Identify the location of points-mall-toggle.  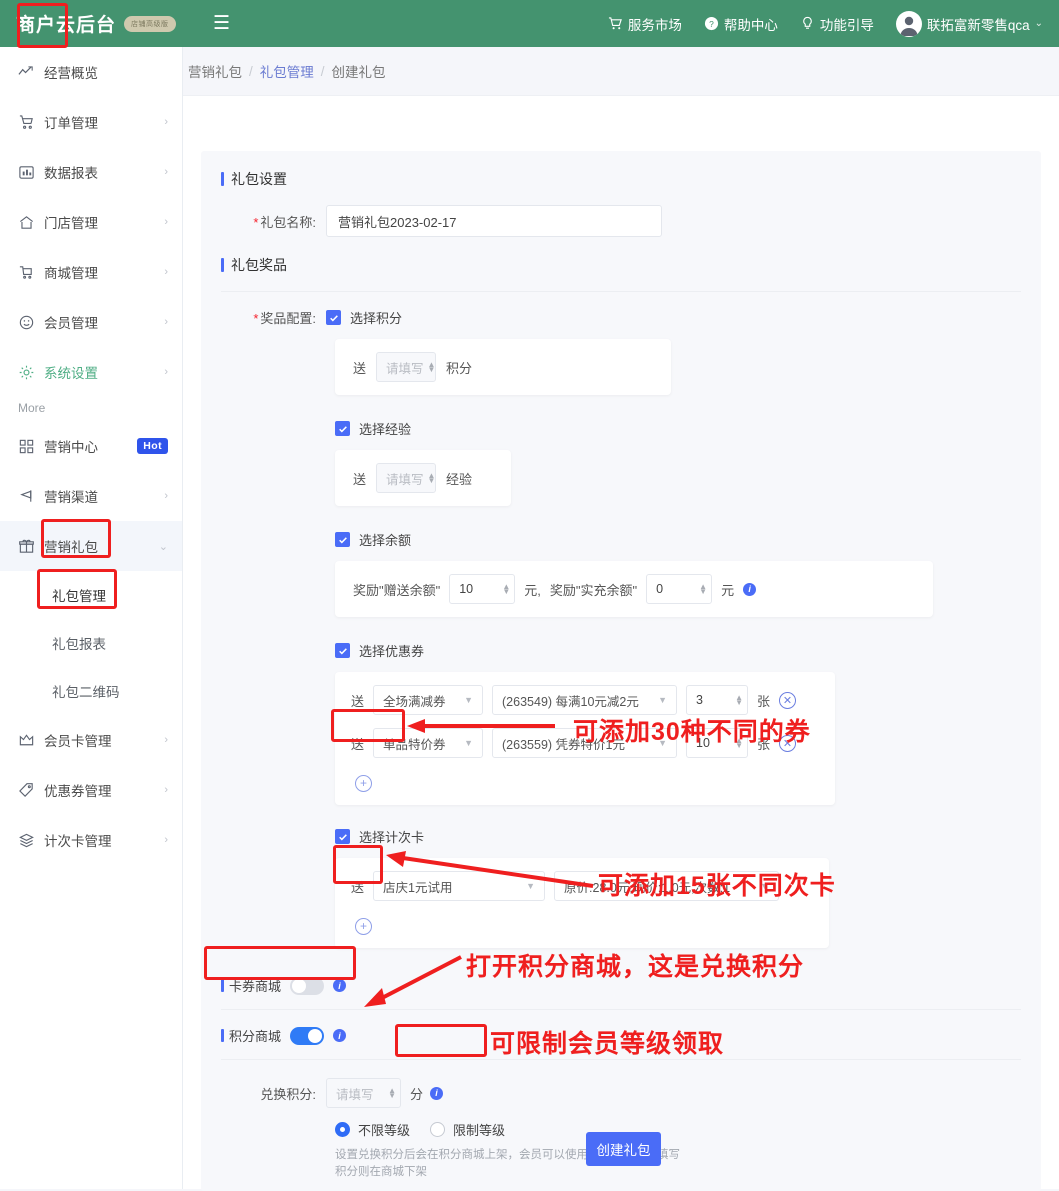
(307, 1035).